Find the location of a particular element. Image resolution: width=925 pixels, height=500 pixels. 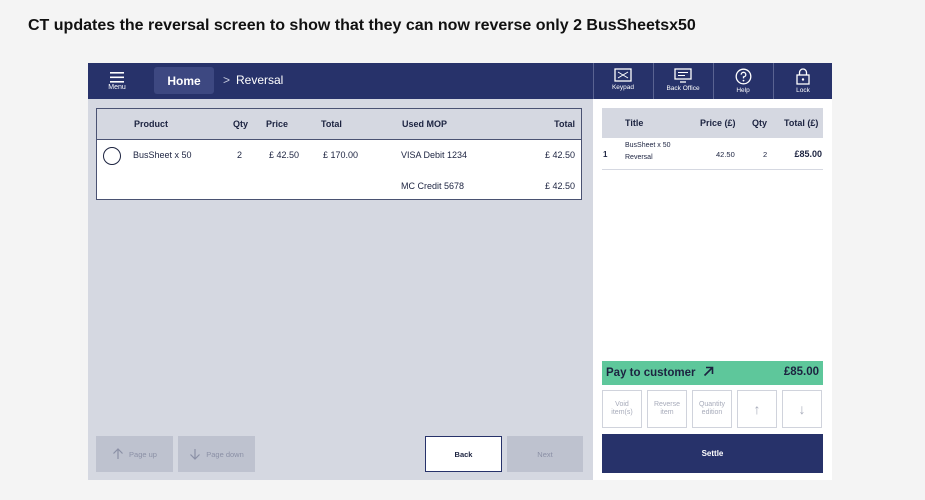

col-total: Total is located at coordinates (331, 124).